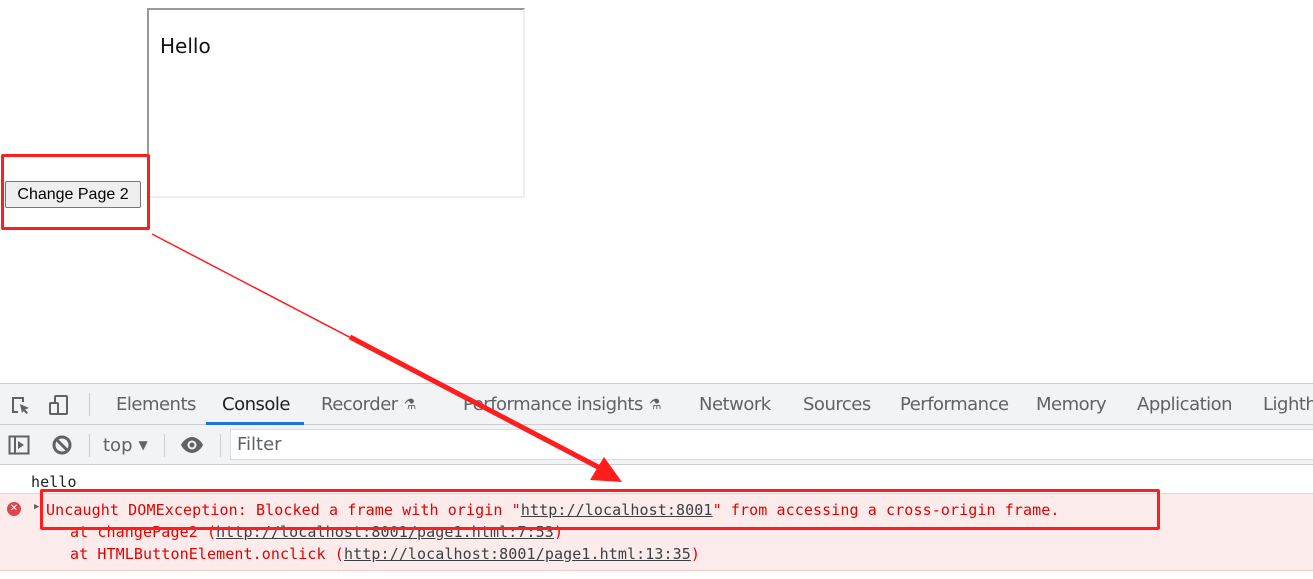 The width and height of the screenshot is (1313, 579). I want to click on dropdown-caret-icon: ▼, so click(143, 445).